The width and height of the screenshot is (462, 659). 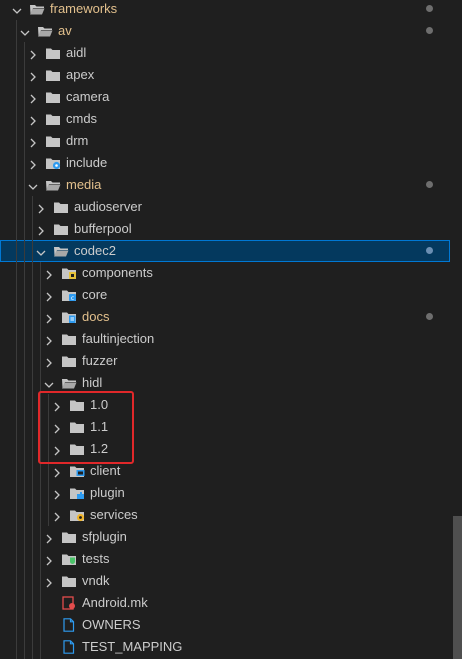 What do you see at coordinates (100, 360) in the screenshot?
I see `tree-item-label: fuzzer` at bounding box center [100, 360].